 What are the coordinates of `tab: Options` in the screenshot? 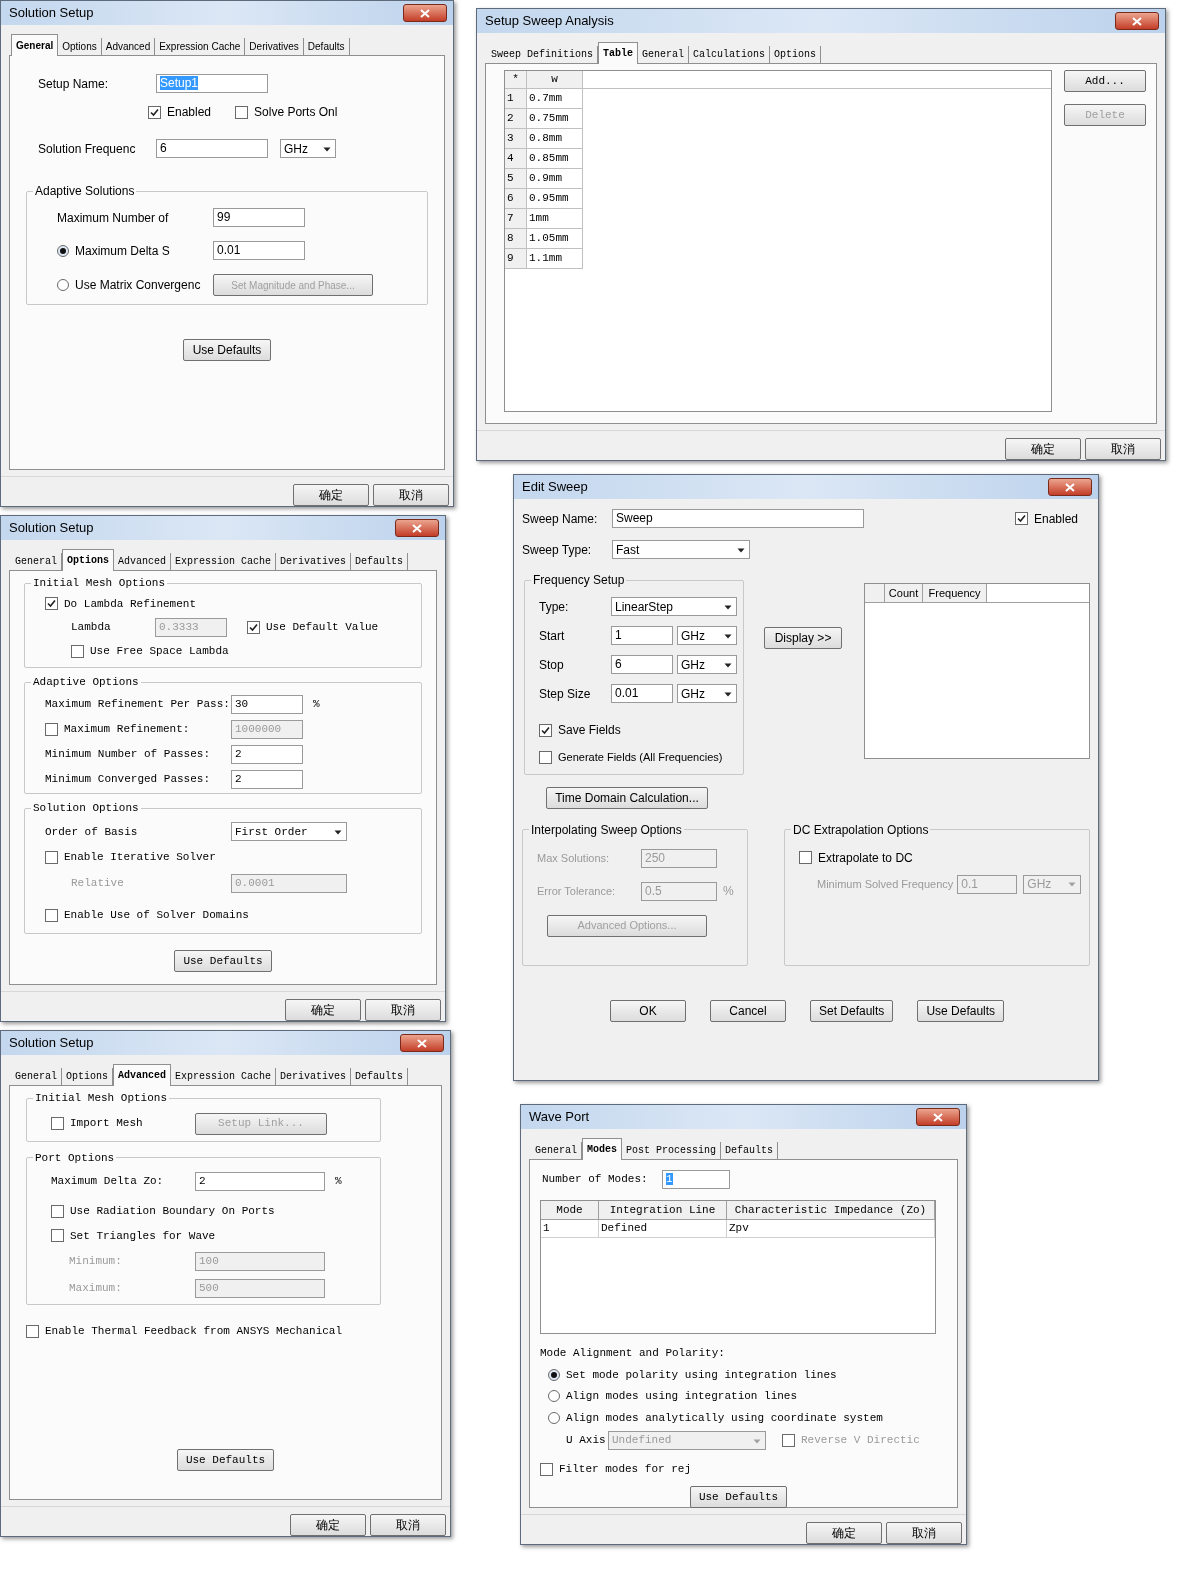 It's located at (88, 560).